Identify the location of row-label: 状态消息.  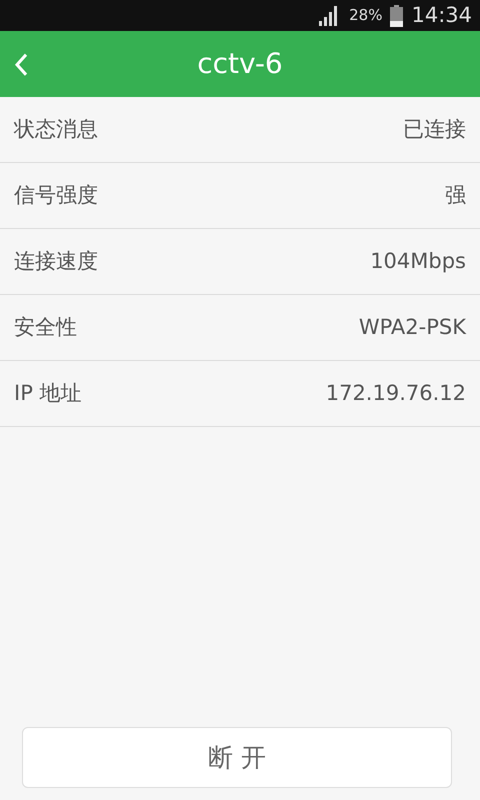
(56, 129).